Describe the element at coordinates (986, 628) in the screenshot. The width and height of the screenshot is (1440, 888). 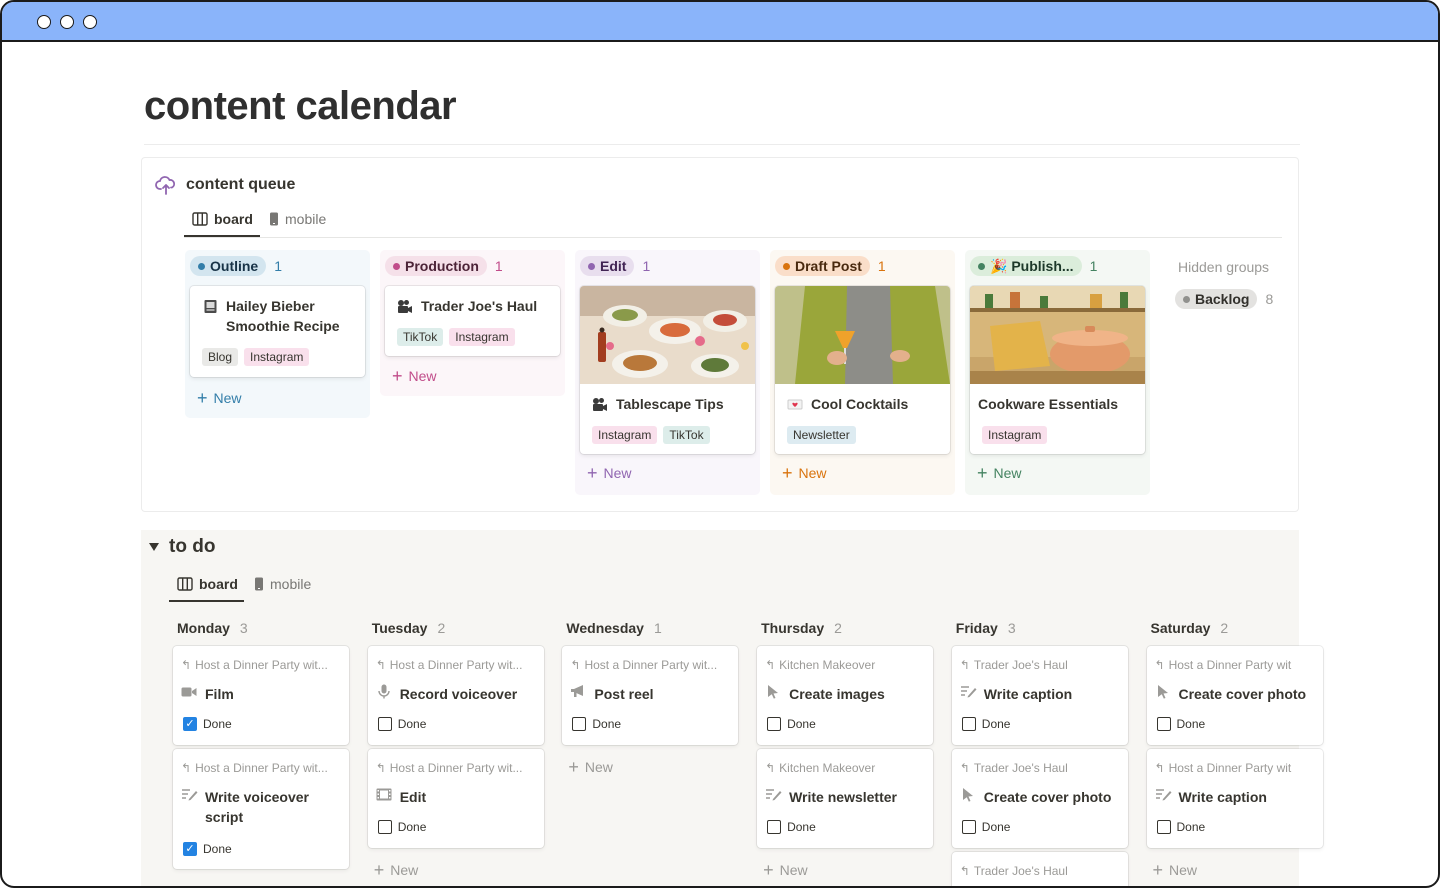
I see `day-column-header: Friday 3` at that location.